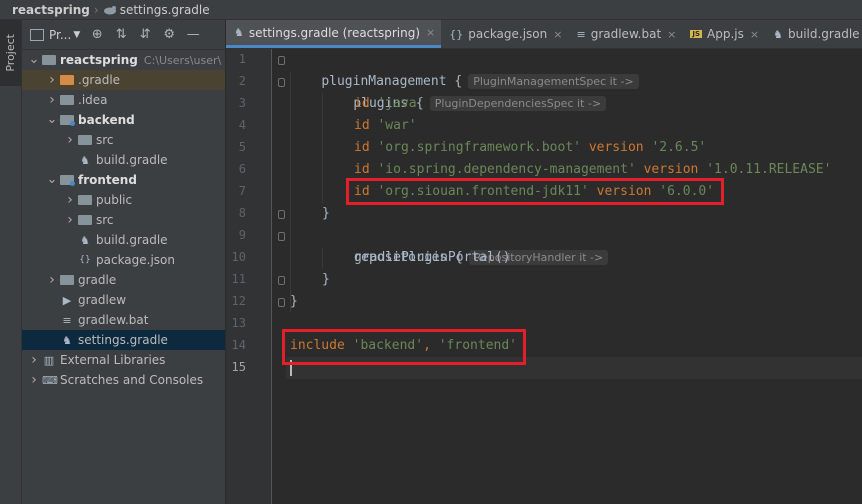 The image size is (862, 504). I want to click on tree-item-label: gradlew.bat, so click(113, 320).